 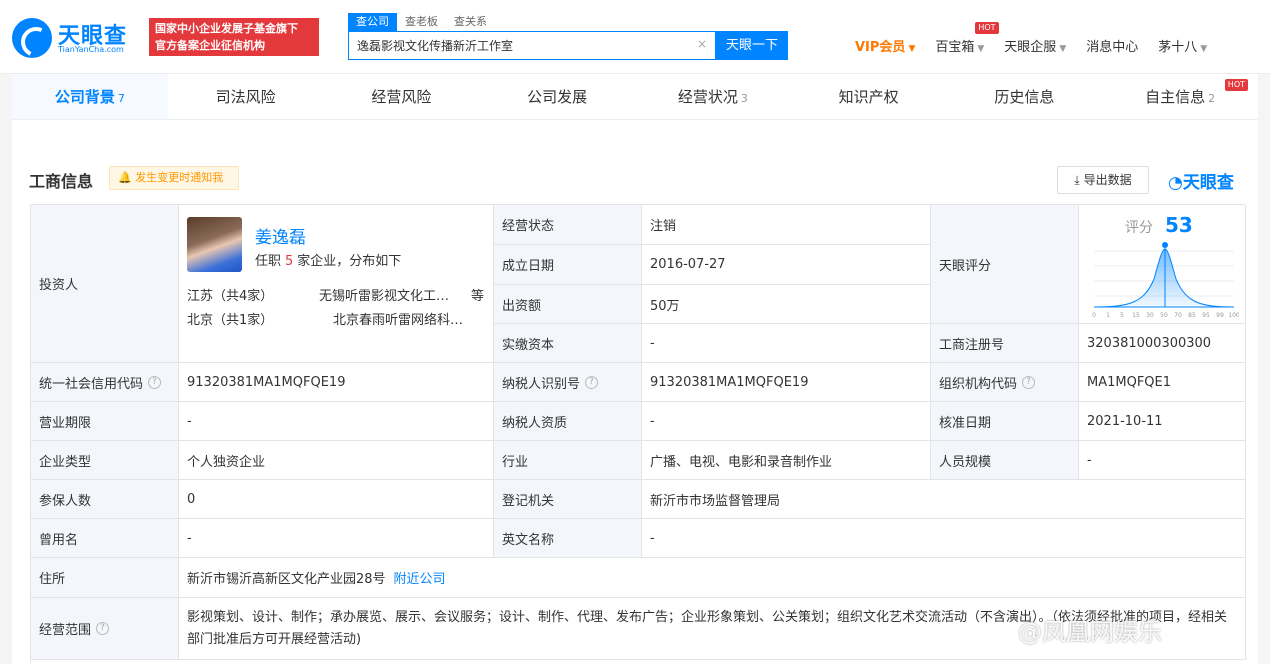 I want to click on export-button: ⤓ 导出数据, so click(x=1103, y=180).